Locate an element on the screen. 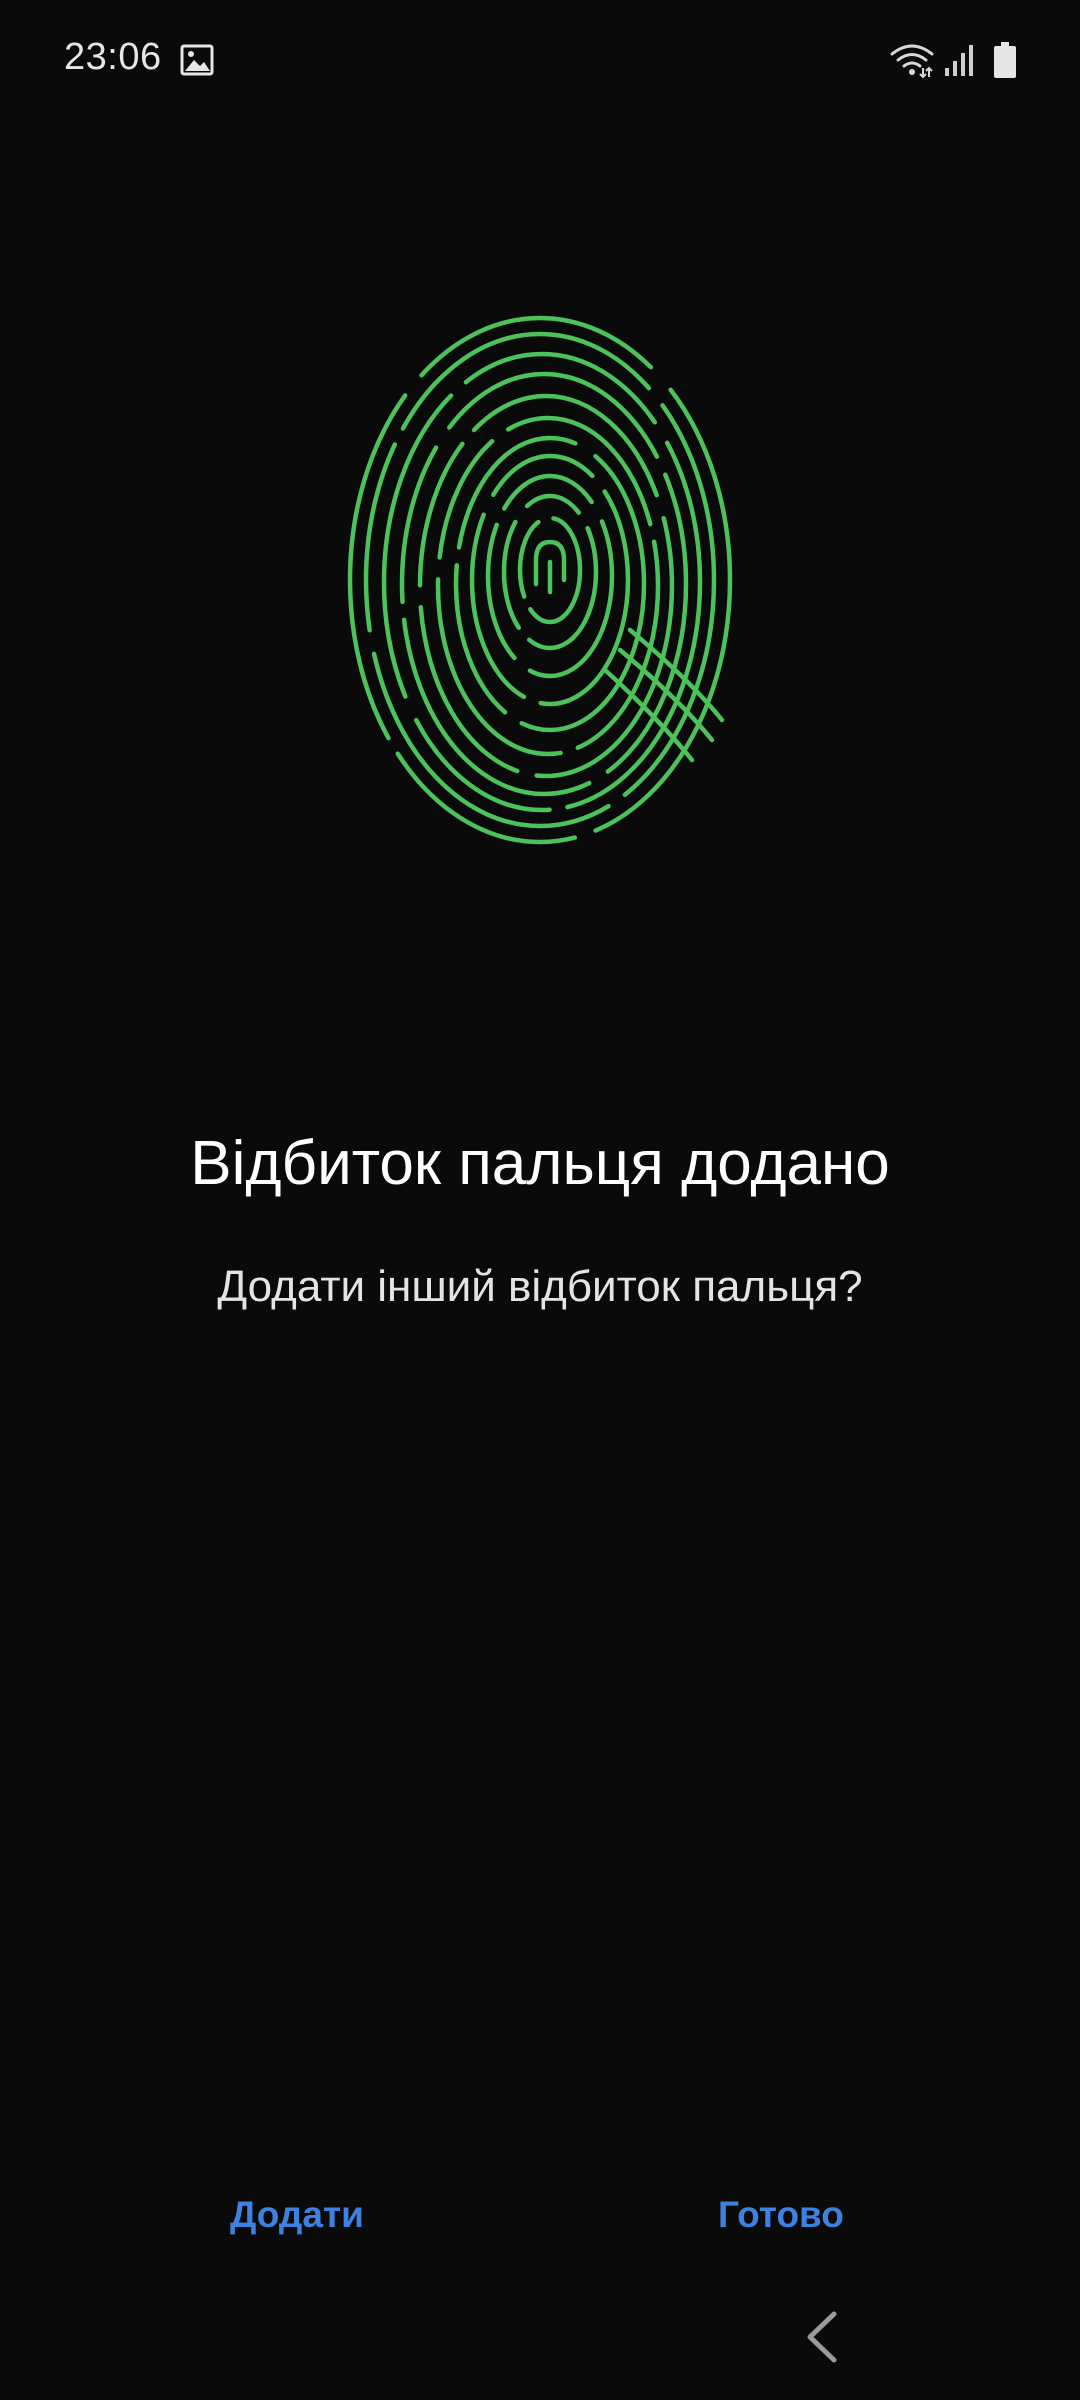 The width and height of the screenshot is (1080, 2400). page-title: Відбиток пальця додано is located at coordinates (540, 1163).